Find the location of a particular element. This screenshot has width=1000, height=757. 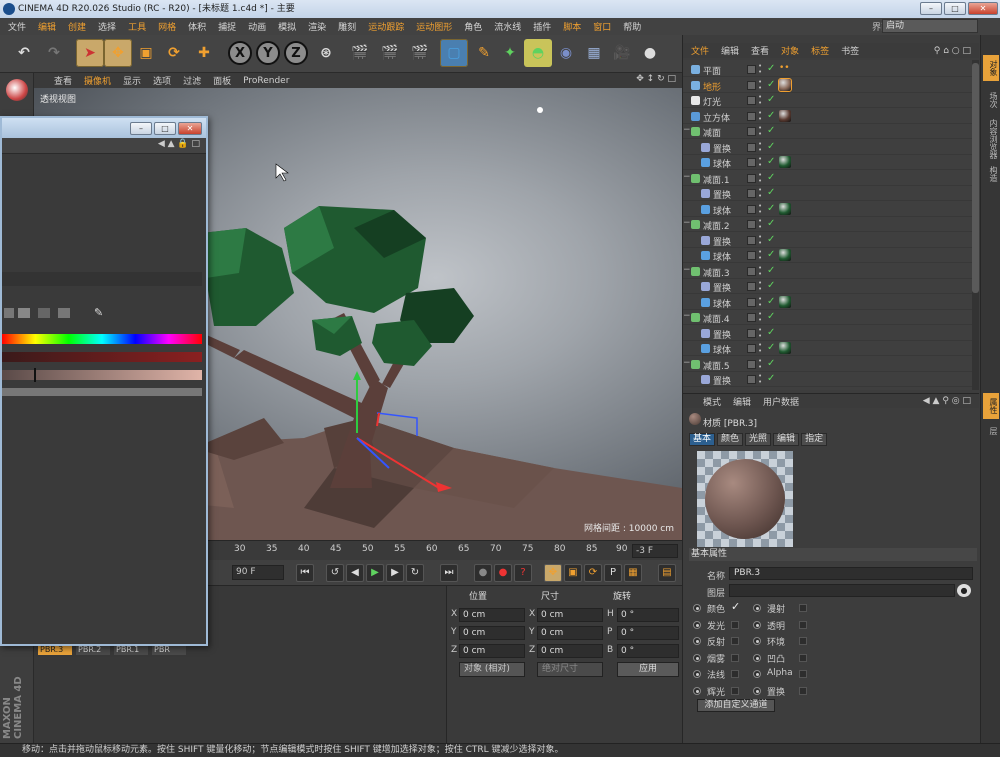

render-picture-viewer-icon: 🎬 is located at coordinates (390, 53).